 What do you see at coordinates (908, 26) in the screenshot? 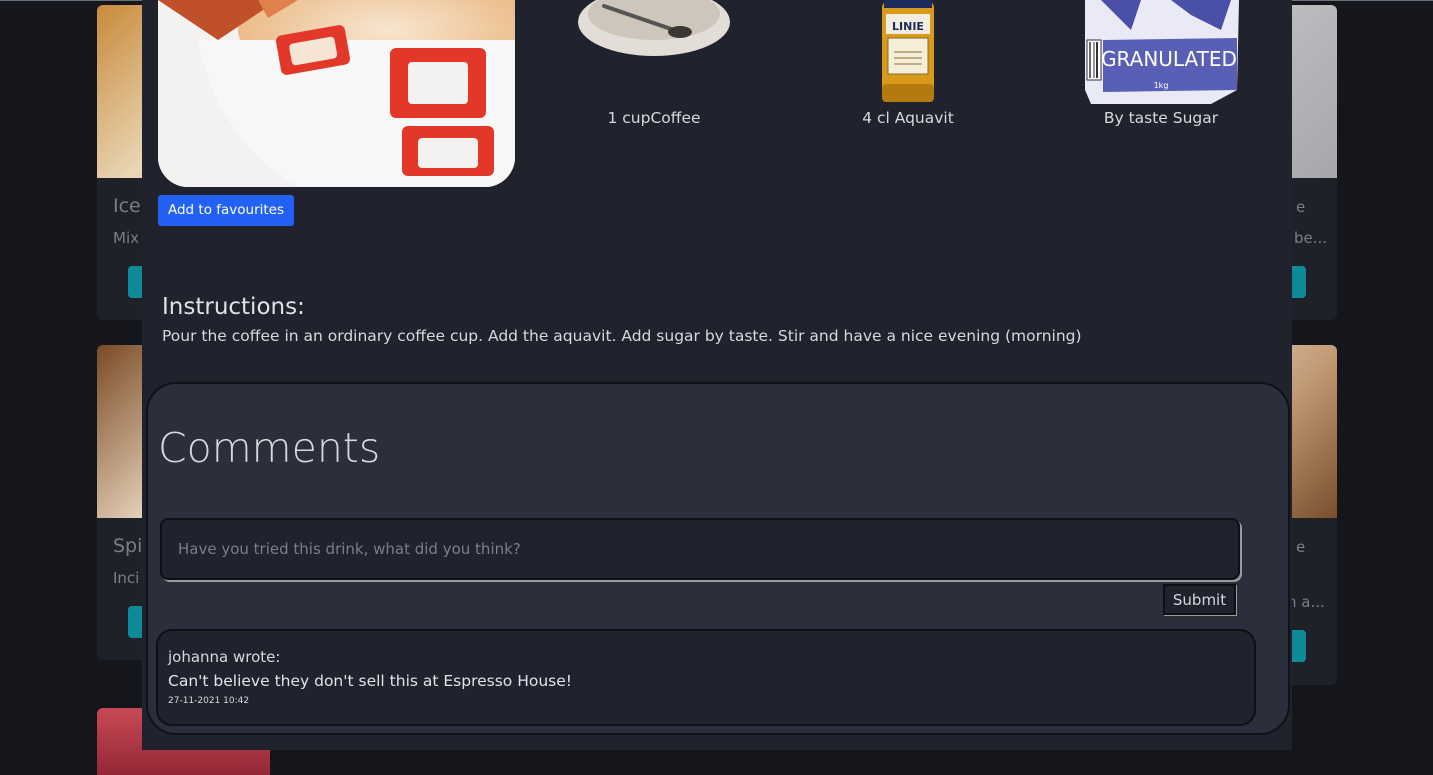
I see `aquavit-label-text: LINIE` at bounding box center [908, 26].